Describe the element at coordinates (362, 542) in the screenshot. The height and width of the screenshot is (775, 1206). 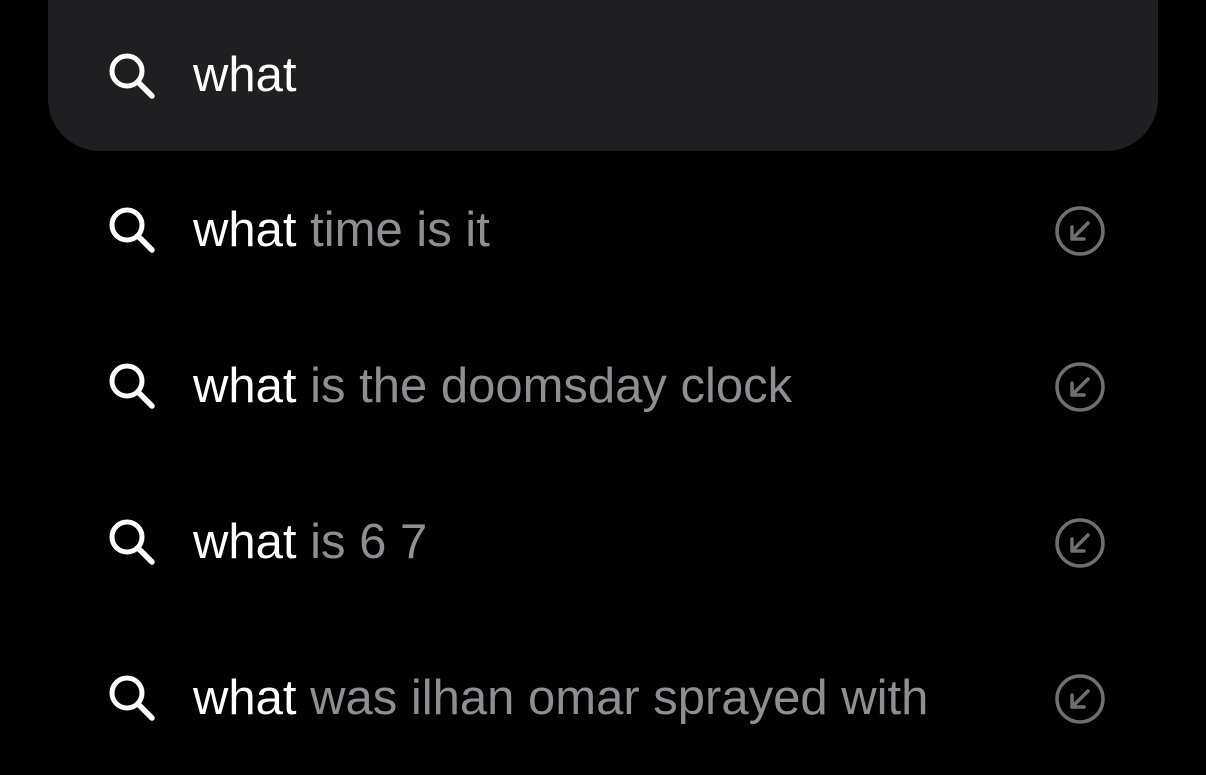
I see `suggestion-completion: is 6 7` at that location.